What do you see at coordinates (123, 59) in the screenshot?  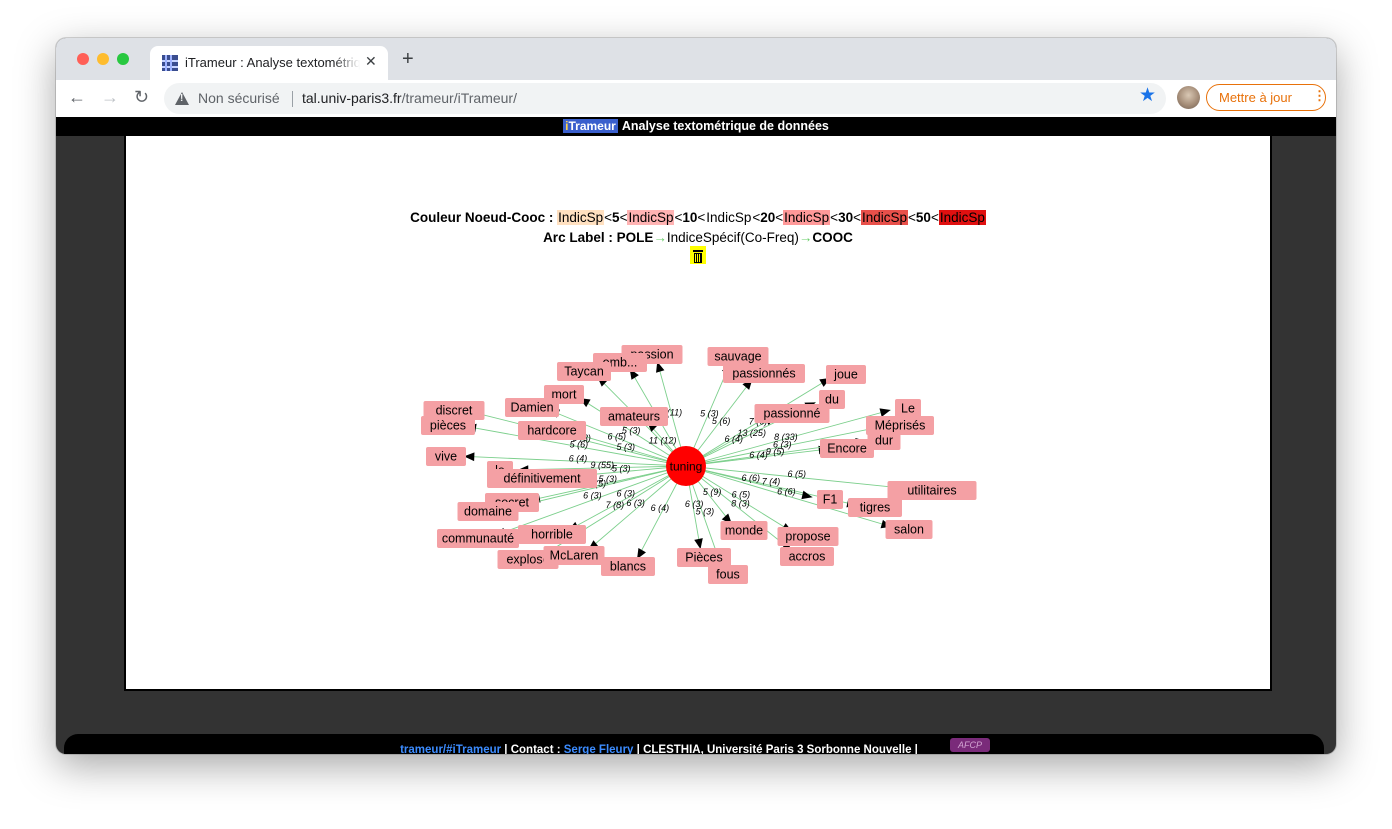 I see `maximize-window-button` at bounding box center [123, 59].